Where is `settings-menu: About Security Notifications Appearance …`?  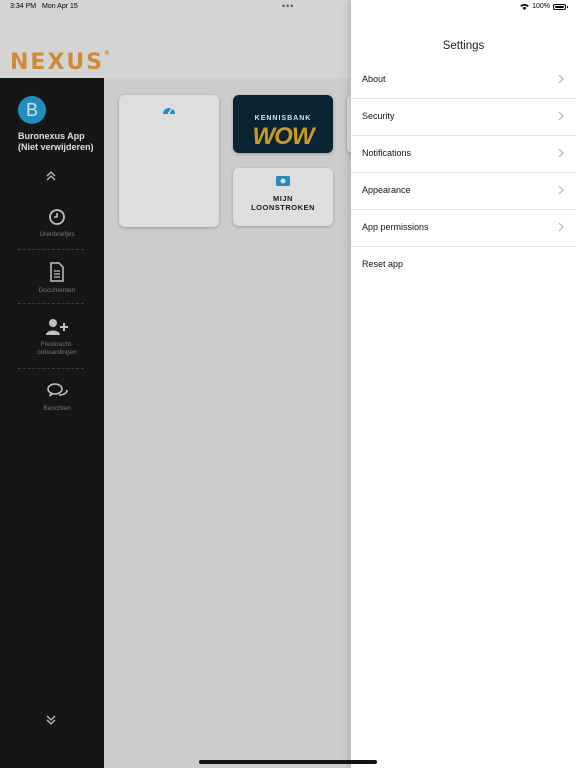 settings-menu: About Security Notifications Appearance … is located at coordinates (463, 172).